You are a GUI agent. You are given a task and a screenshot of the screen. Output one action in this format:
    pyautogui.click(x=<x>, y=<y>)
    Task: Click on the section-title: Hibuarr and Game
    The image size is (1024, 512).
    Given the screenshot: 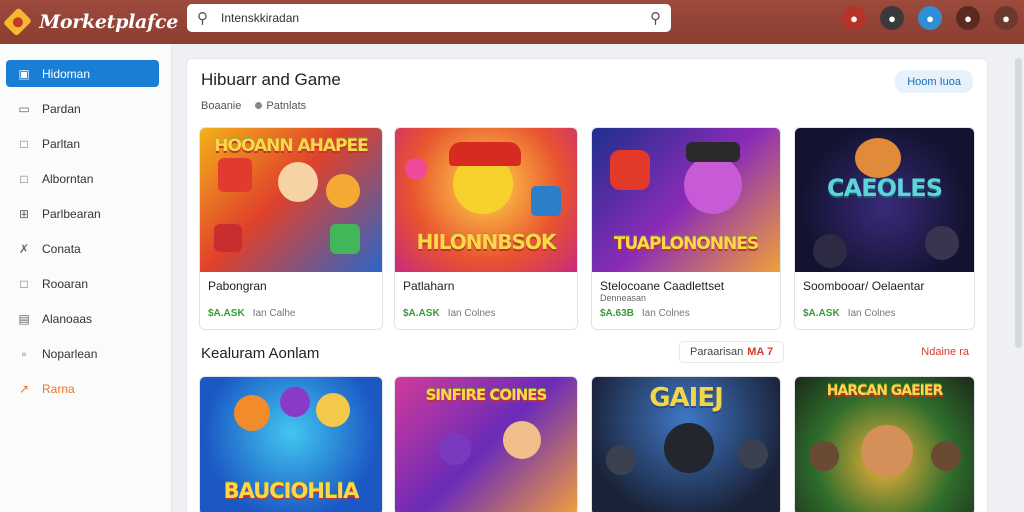 What is the action you would take?
    pyautogui.click(x=271, y=79)
    